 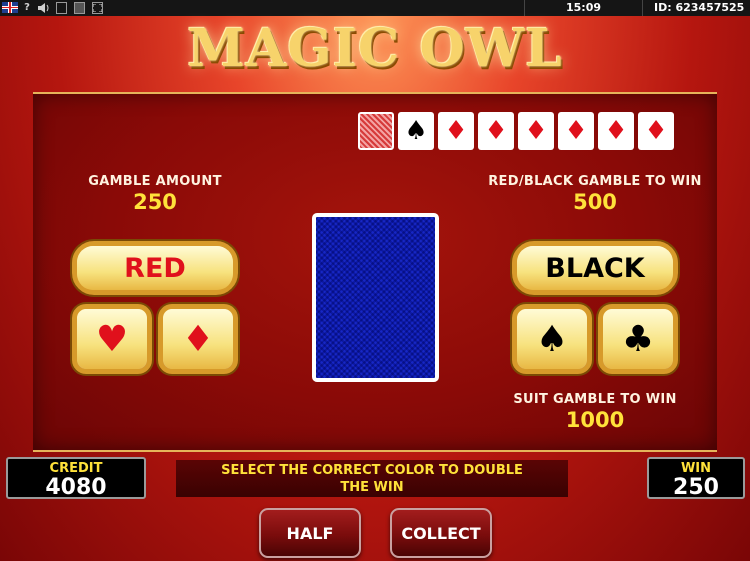 I want to click on black-button-label: BLACK, so click(x=595, y=268).